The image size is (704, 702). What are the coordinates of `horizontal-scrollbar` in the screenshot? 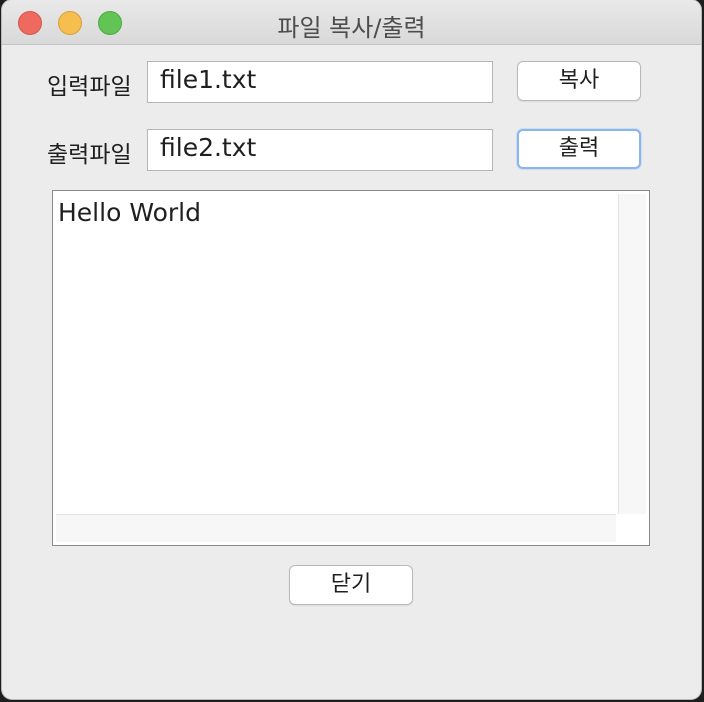 It's located at (336, 528).